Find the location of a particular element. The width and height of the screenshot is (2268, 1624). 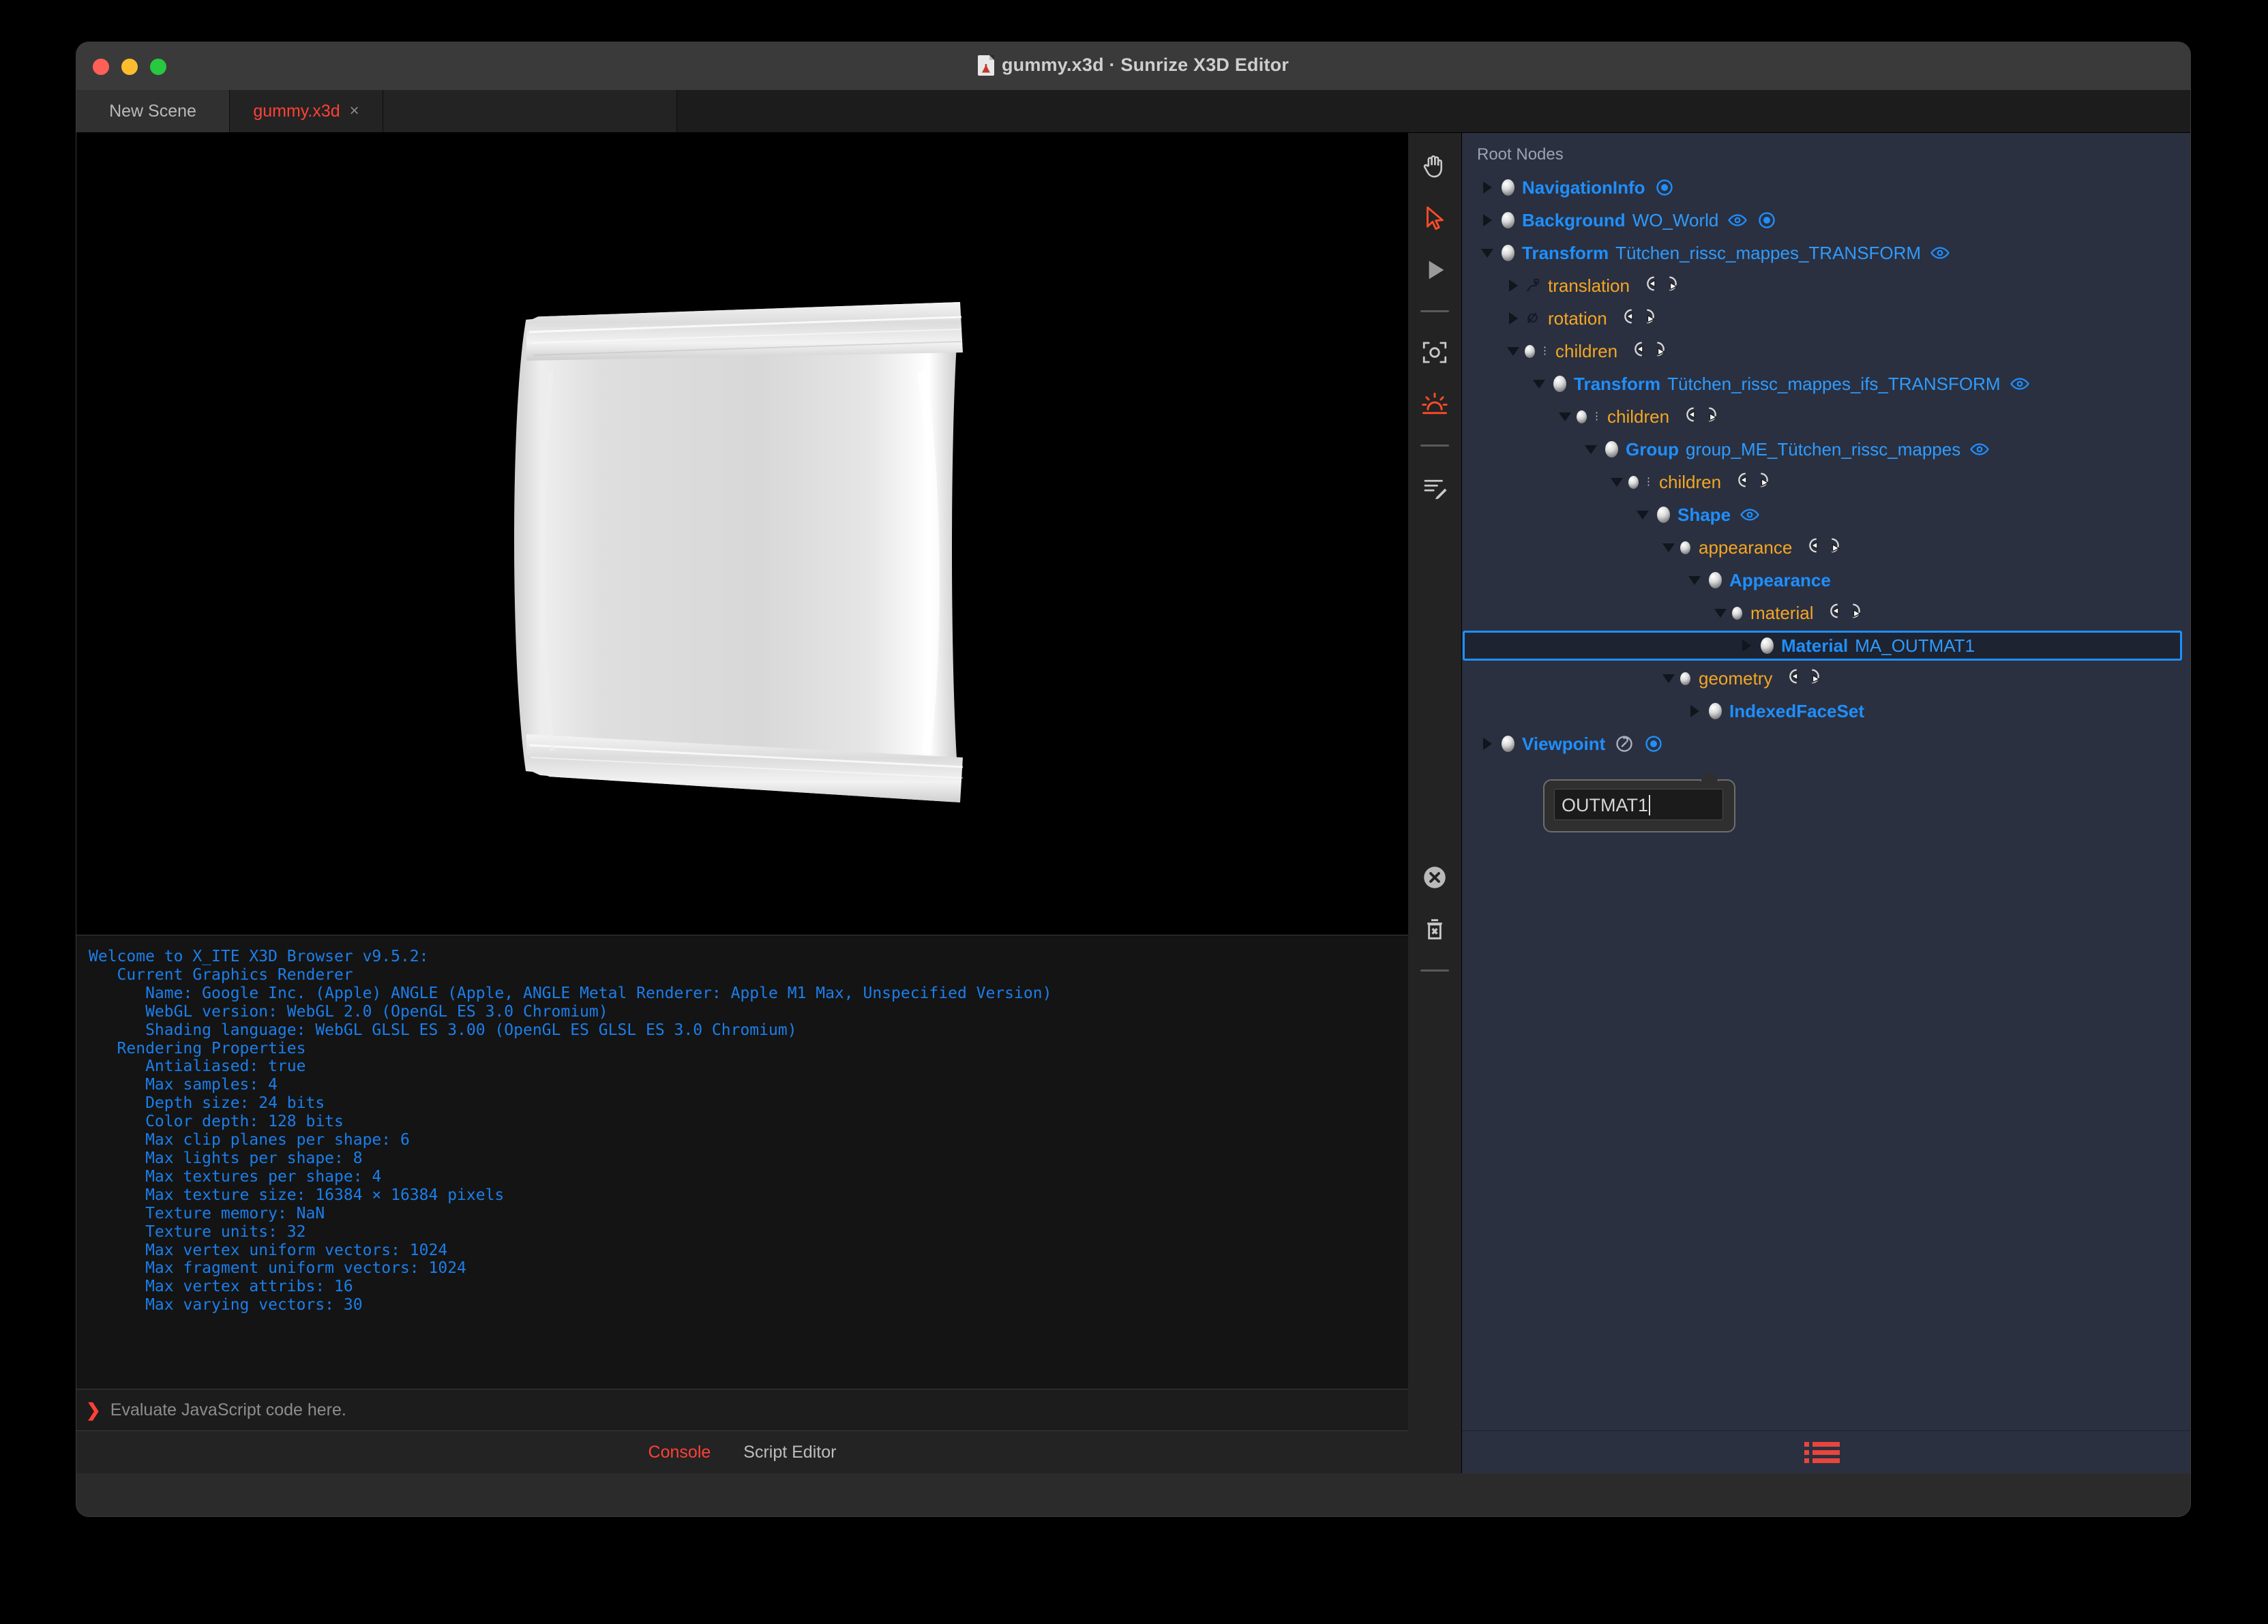

javascript-eval-input: Evaluate JavaScript code here. is located at coordinates (228, 1410).